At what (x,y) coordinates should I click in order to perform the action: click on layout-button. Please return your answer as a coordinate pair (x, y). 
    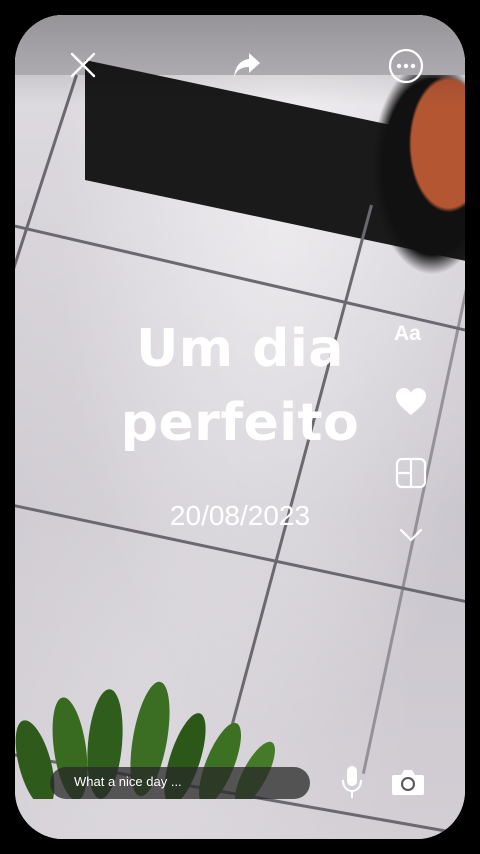
    Looking at the image, I should click on (411, 473).